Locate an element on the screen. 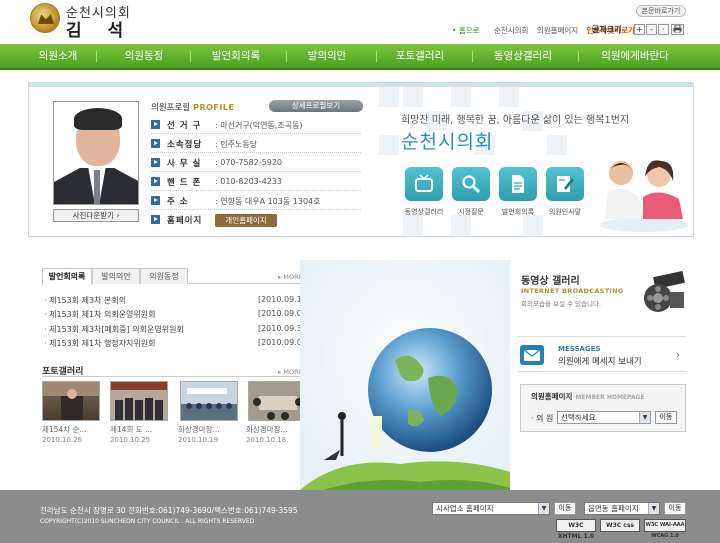  council-emblem-icon is located at coordinates (45, 18).